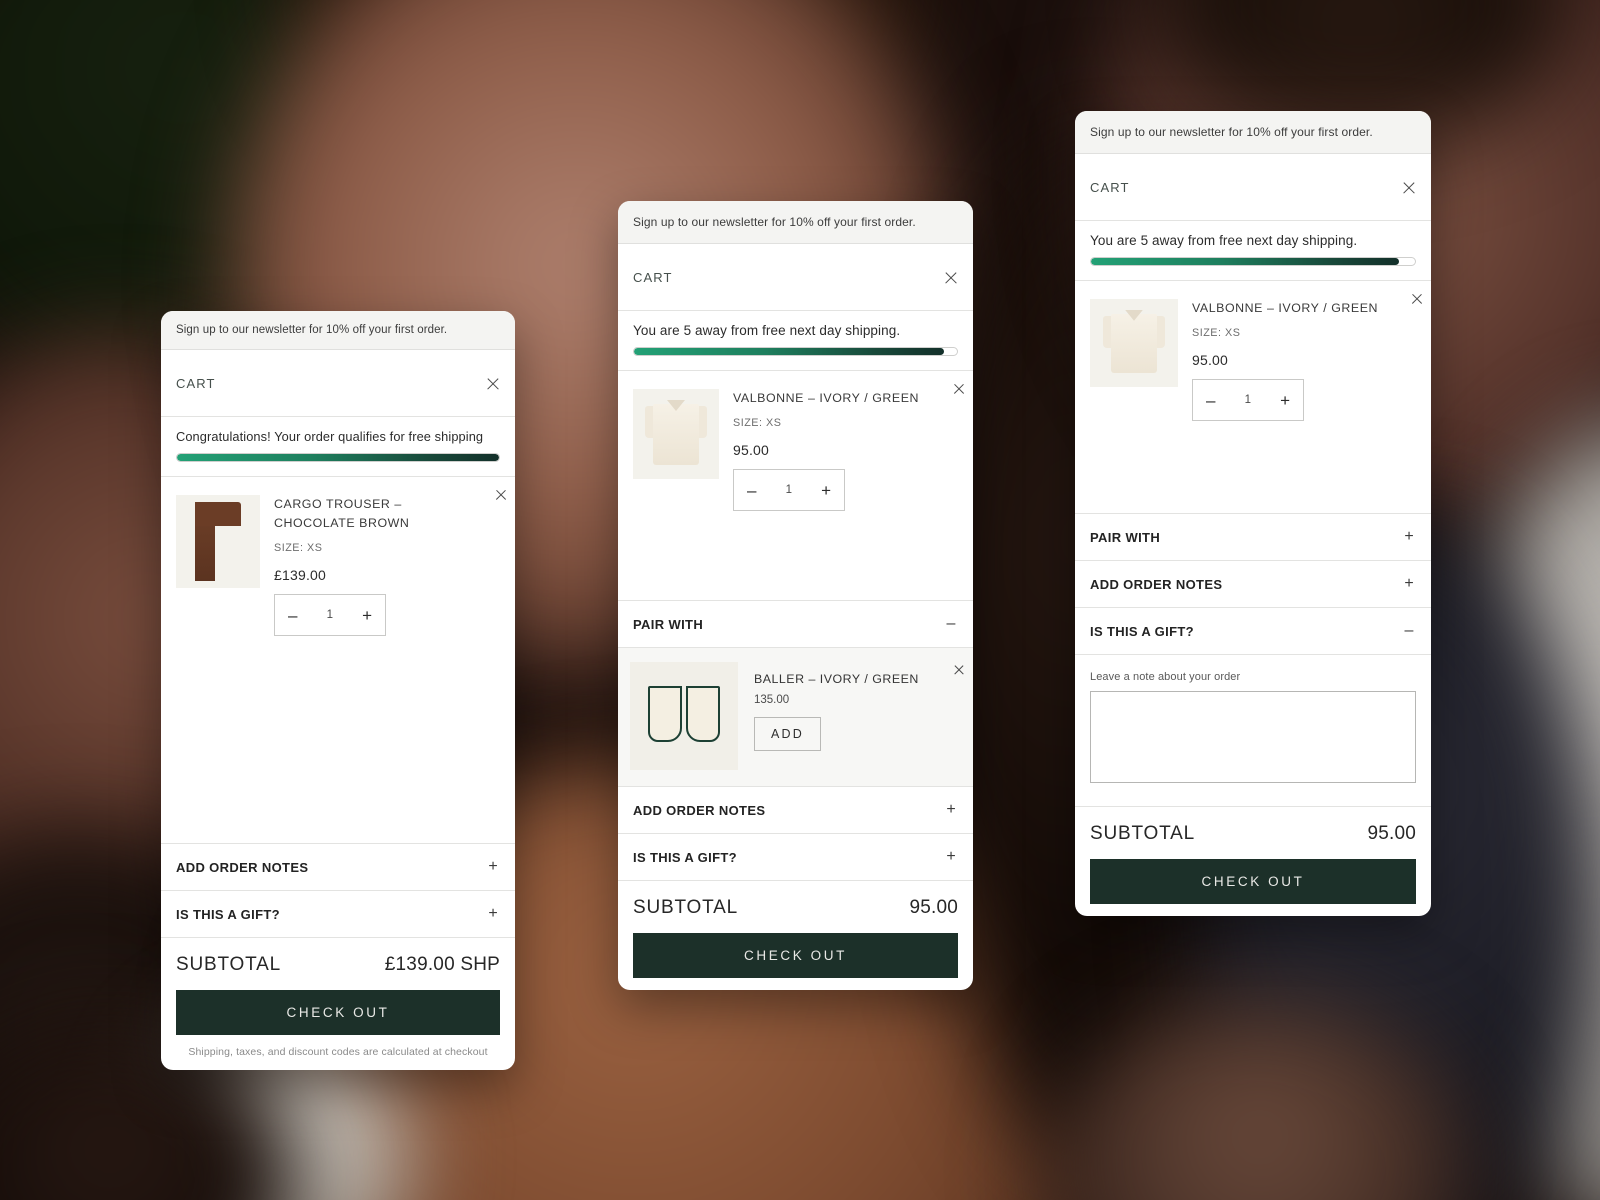 This screenshot has height=1200, width=1600. What do you see at coordinates (1125, 537) in the screenshot?
I see `accordion-label: PAIR WITH` at bounding box center [1125, 537].